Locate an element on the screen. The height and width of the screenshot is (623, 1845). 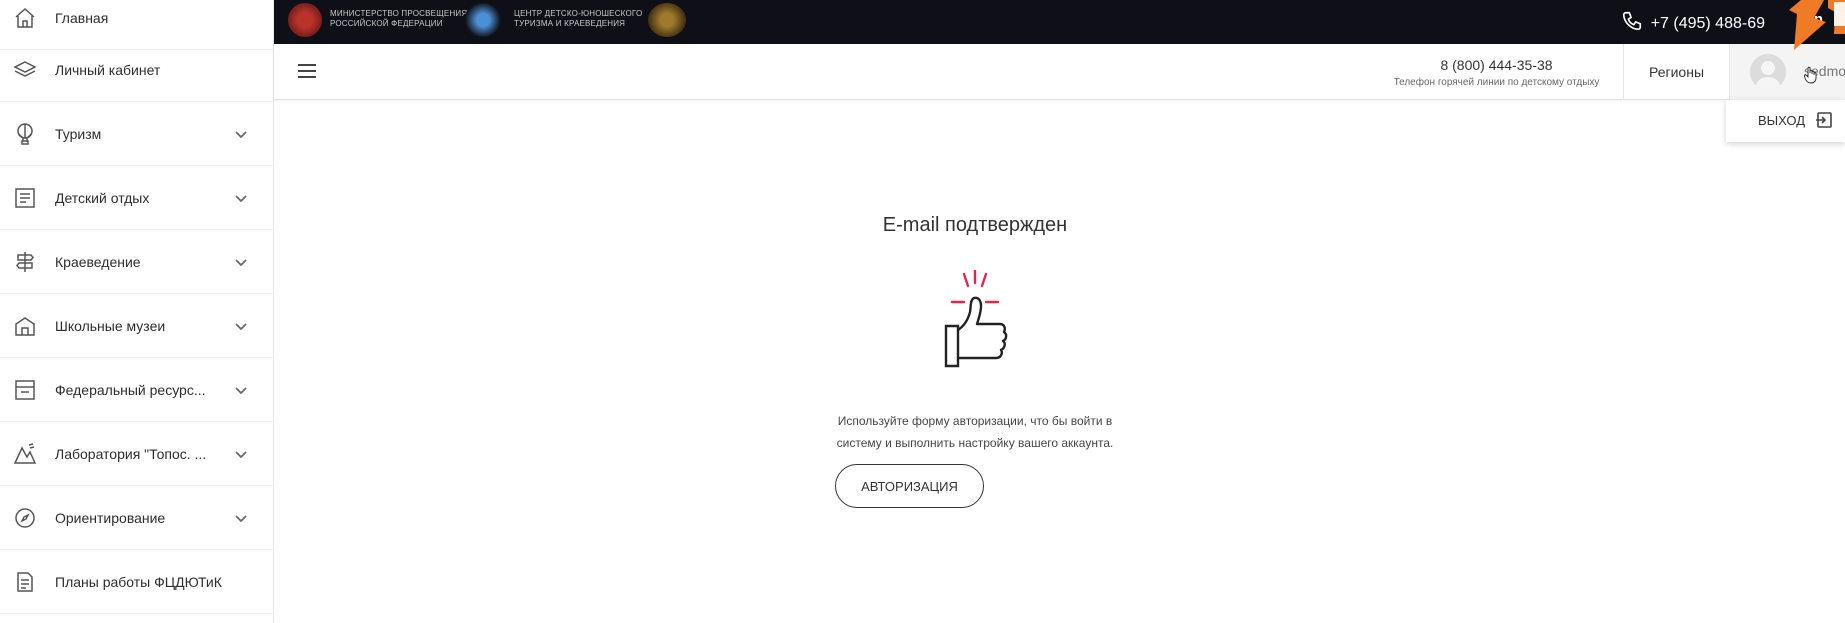
sidebar-item-school-museums: Школьные музеи is located at coordinates (137, 326).